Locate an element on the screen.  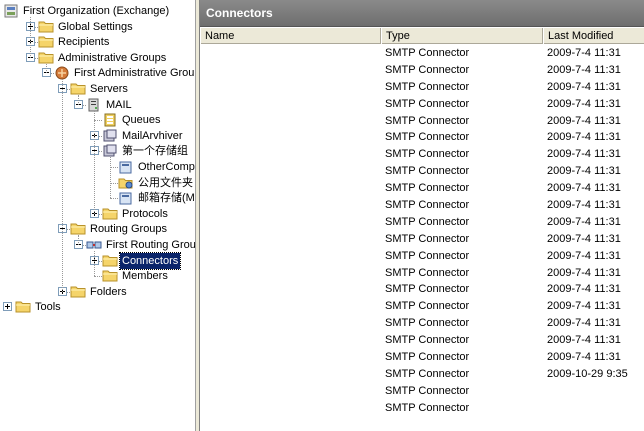
public-store-icon is located at coordinates (126, 183).